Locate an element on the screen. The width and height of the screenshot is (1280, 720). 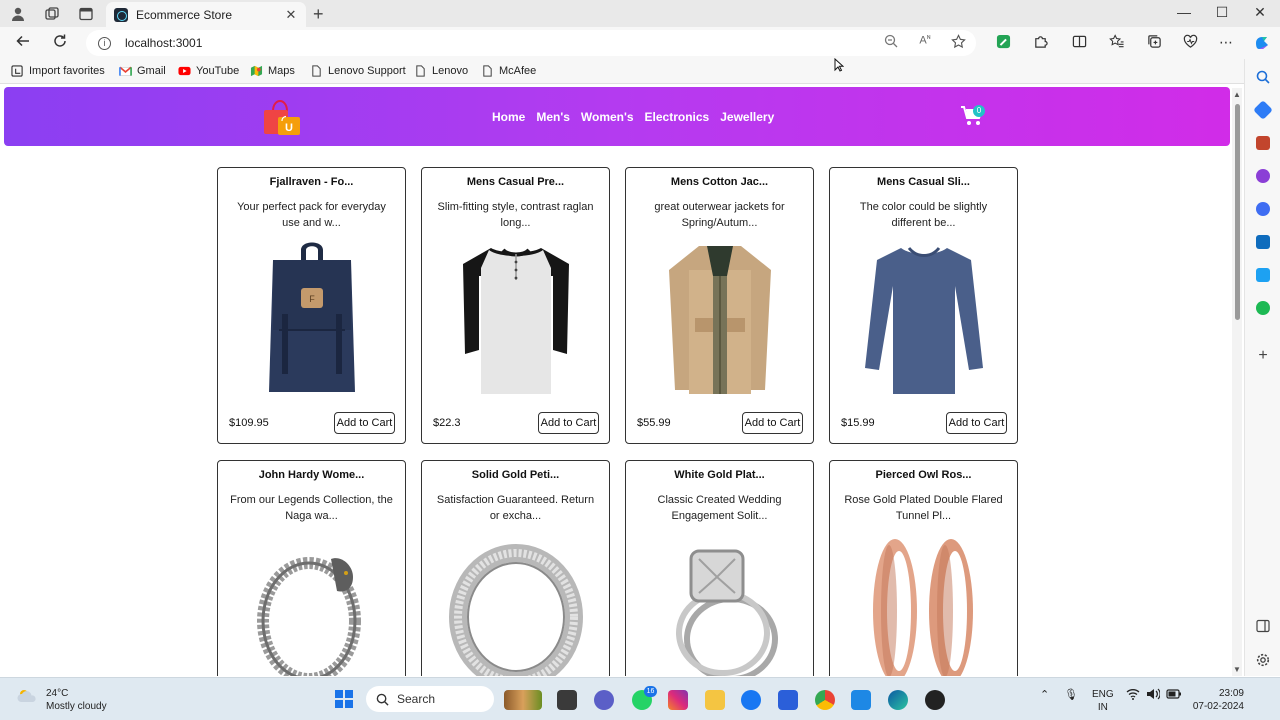
language-indicator: ENG IN is located at coordinates (1103, 701).